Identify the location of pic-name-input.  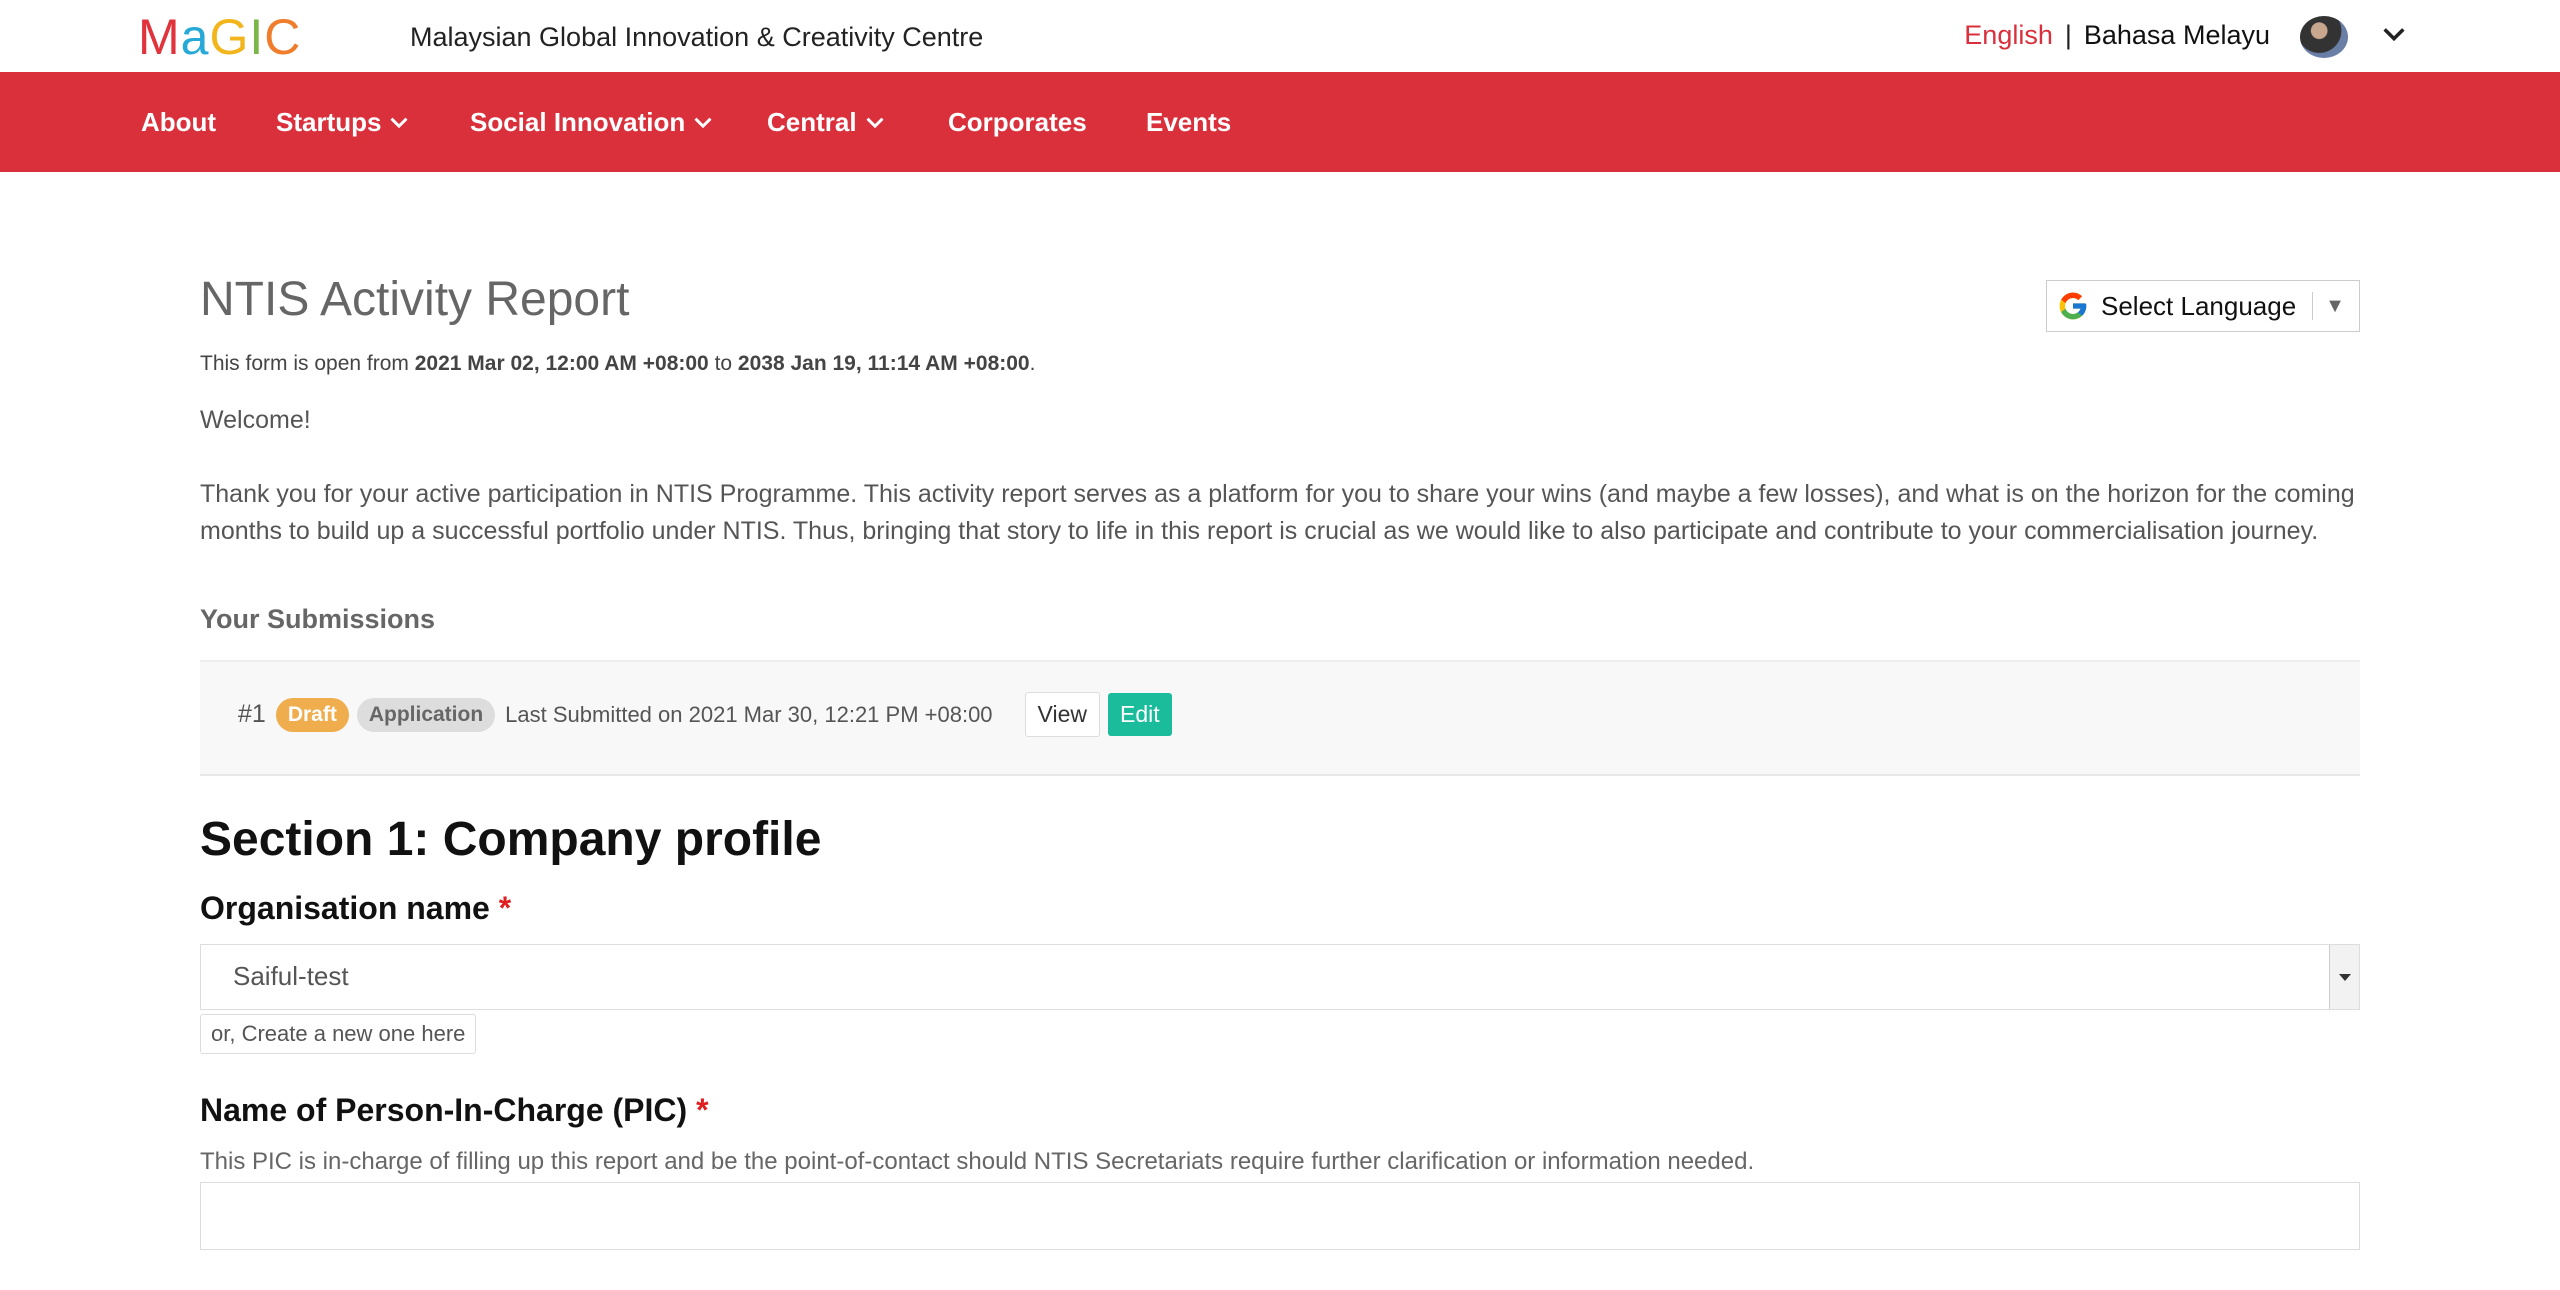
(1280, 1216).